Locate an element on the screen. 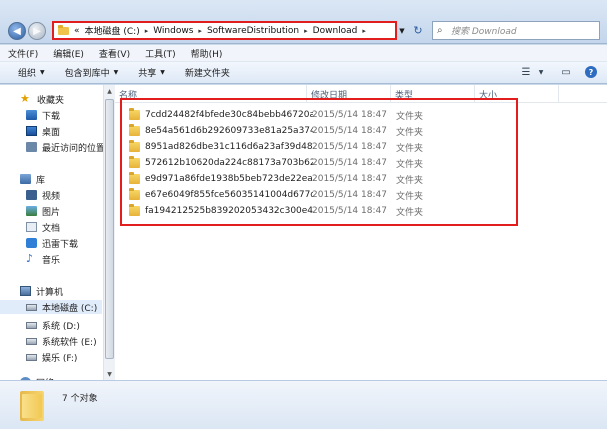  sidebar-item-favorites: ★ 收藏夹 is located at coordinates (42, 99).